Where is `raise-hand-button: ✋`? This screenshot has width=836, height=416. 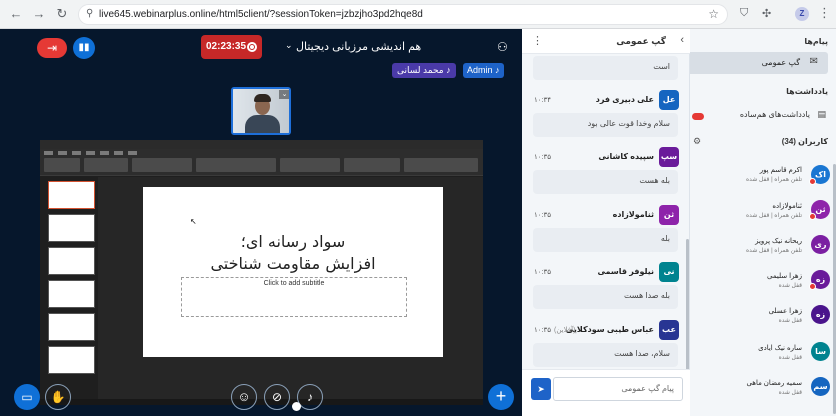
raise-hand-button: ✋ is located at coordinates (58, 397).